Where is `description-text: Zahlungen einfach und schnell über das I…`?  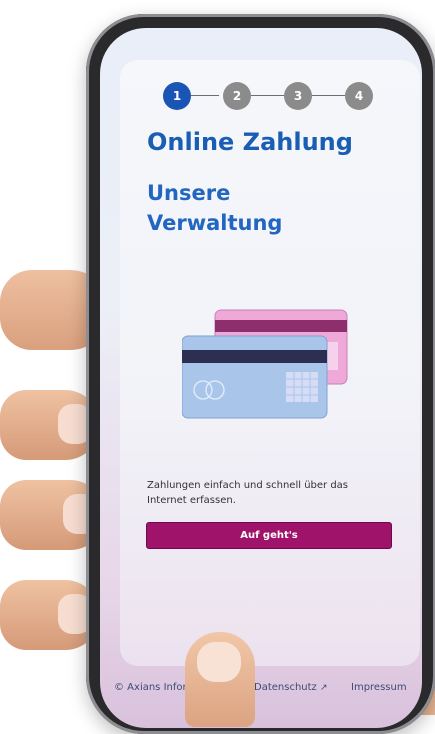
description-text: Zahlungen einfach und schnell über das I… is located at coordinates (248, 493).